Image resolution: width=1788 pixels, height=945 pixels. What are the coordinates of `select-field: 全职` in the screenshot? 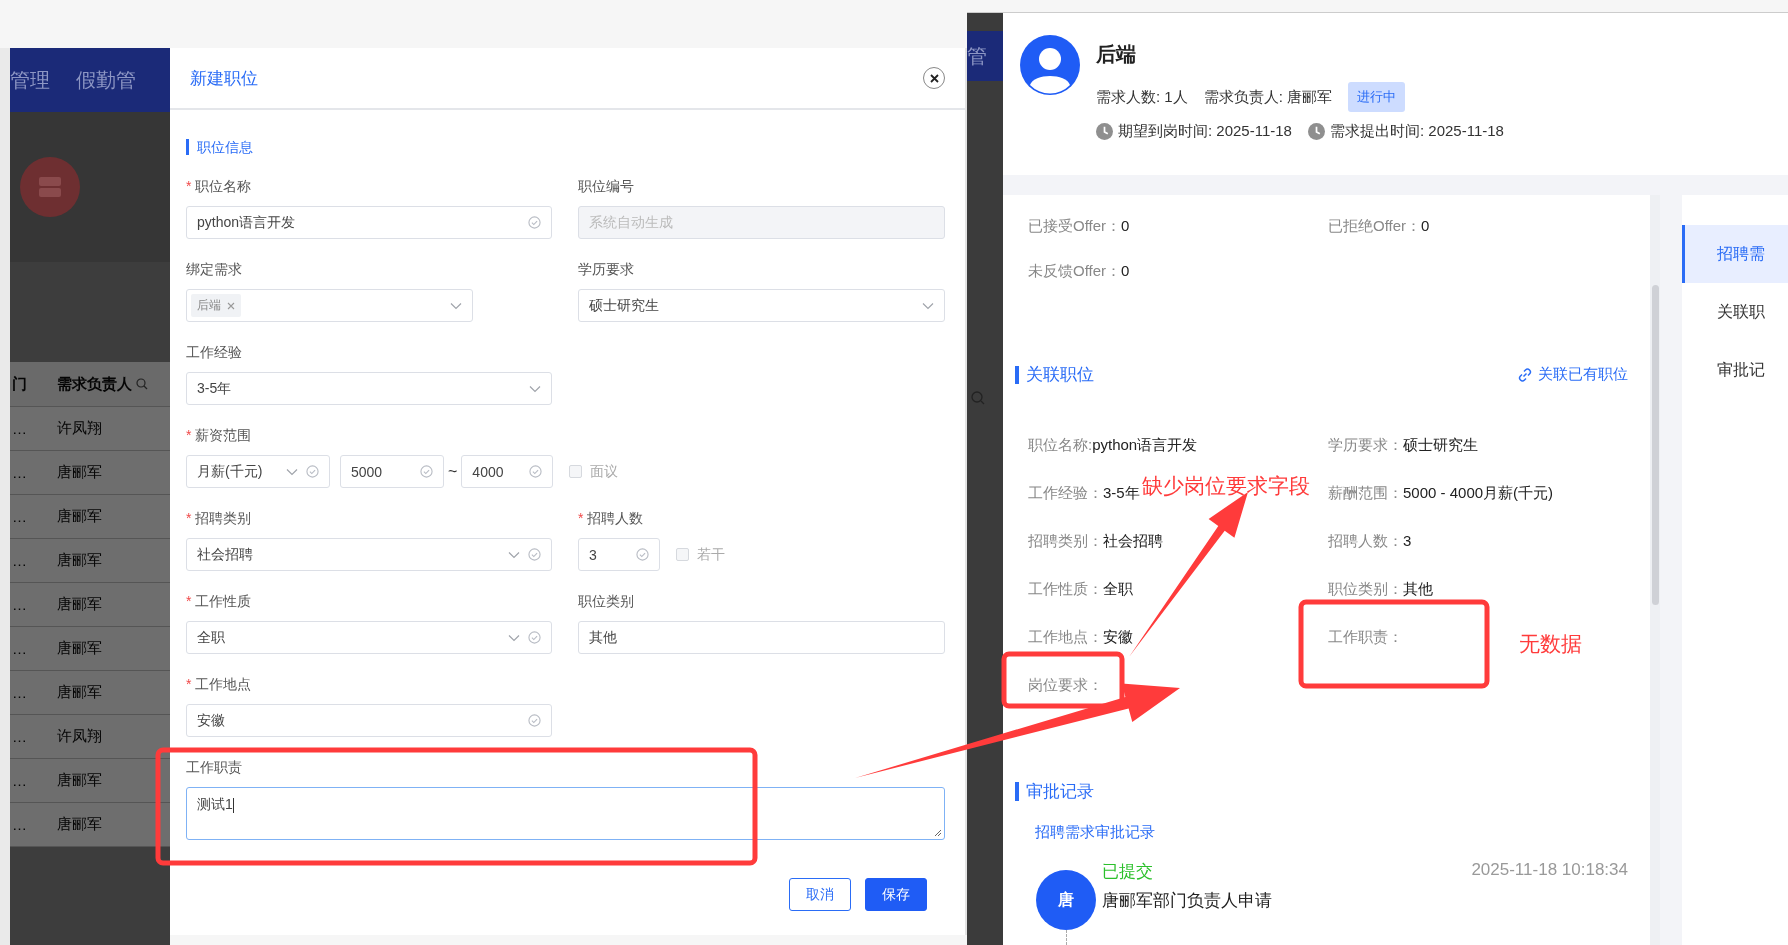 It's located at (369, 637).